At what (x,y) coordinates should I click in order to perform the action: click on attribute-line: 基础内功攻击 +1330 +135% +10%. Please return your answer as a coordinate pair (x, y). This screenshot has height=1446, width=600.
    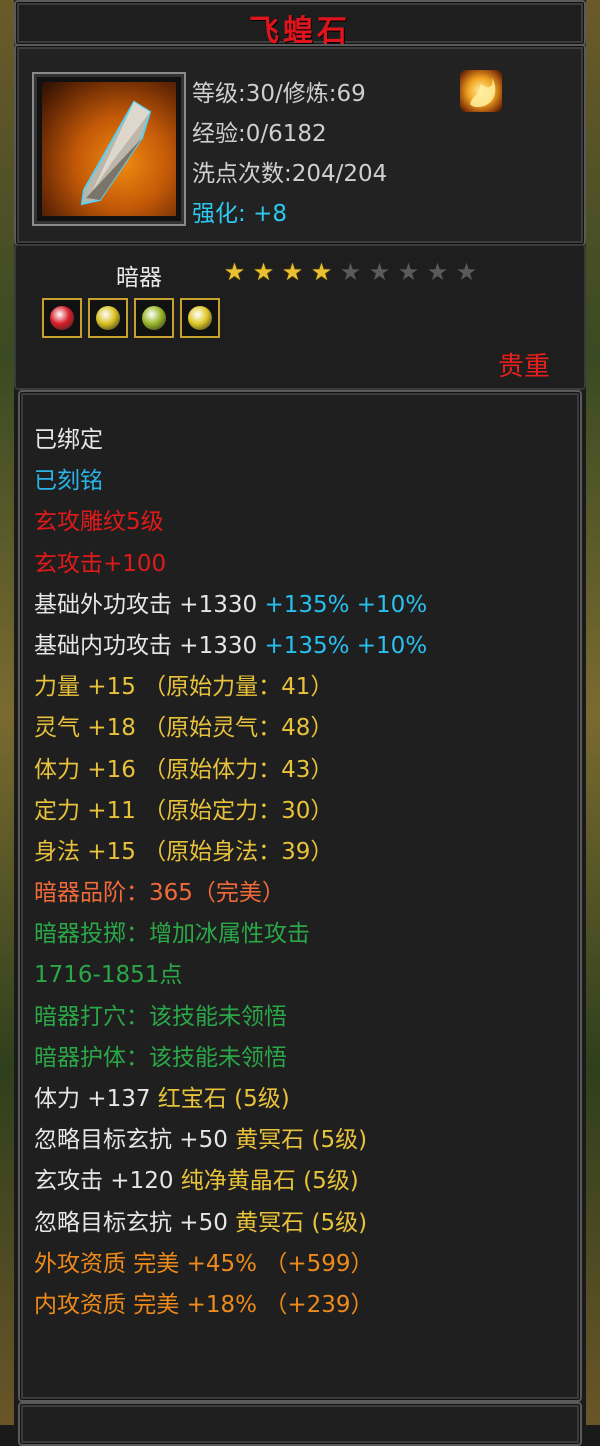
    Looking at the image, I should click on (230, 646).